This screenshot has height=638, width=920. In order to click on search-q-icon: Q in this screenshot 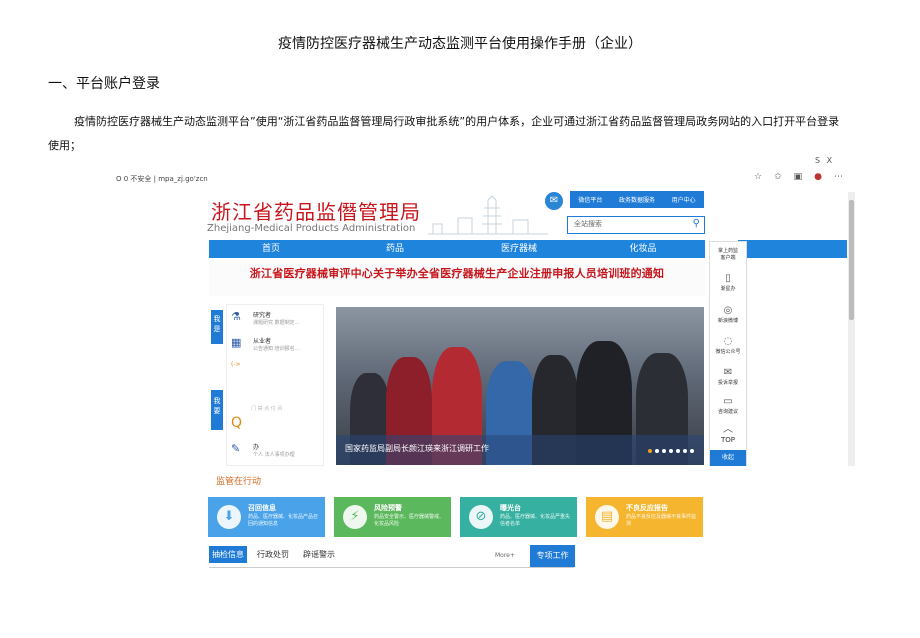, I will do `click(236, 423)`.